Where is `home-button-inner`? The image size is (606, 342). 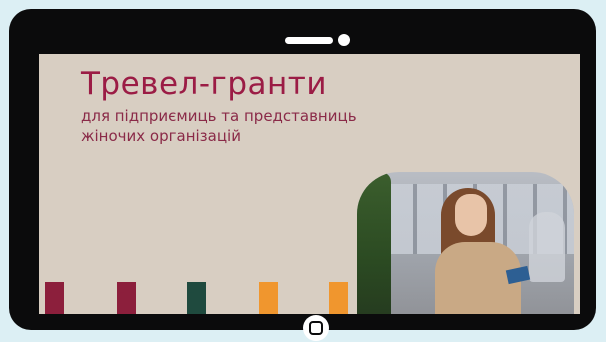
home-button-inner is located at coordinates (316, 328).